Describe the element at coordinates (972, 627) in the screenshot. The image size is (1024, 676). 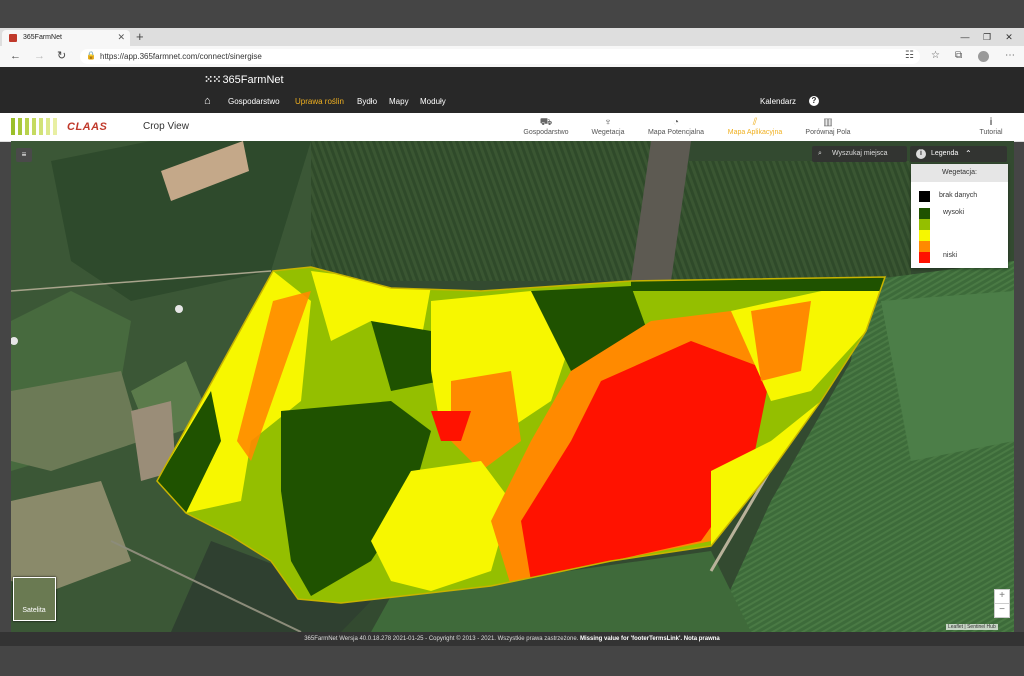
I see `map-attribution: Leaflet | Sentinel Hub` at that location.